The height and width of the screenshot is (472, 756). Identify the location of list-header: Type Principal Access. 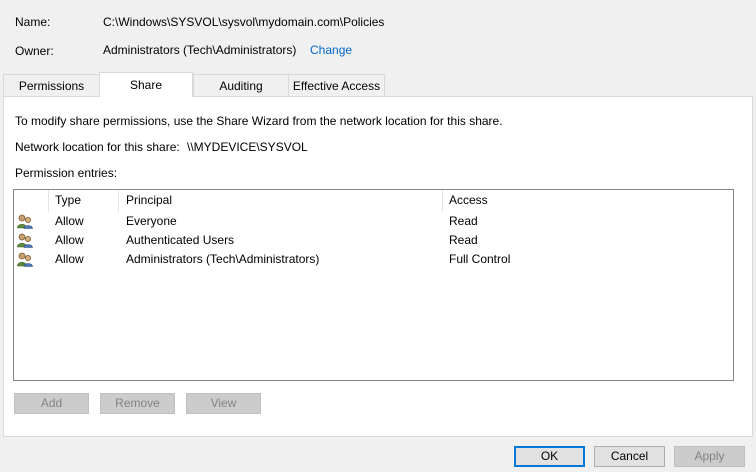
(373, 201).